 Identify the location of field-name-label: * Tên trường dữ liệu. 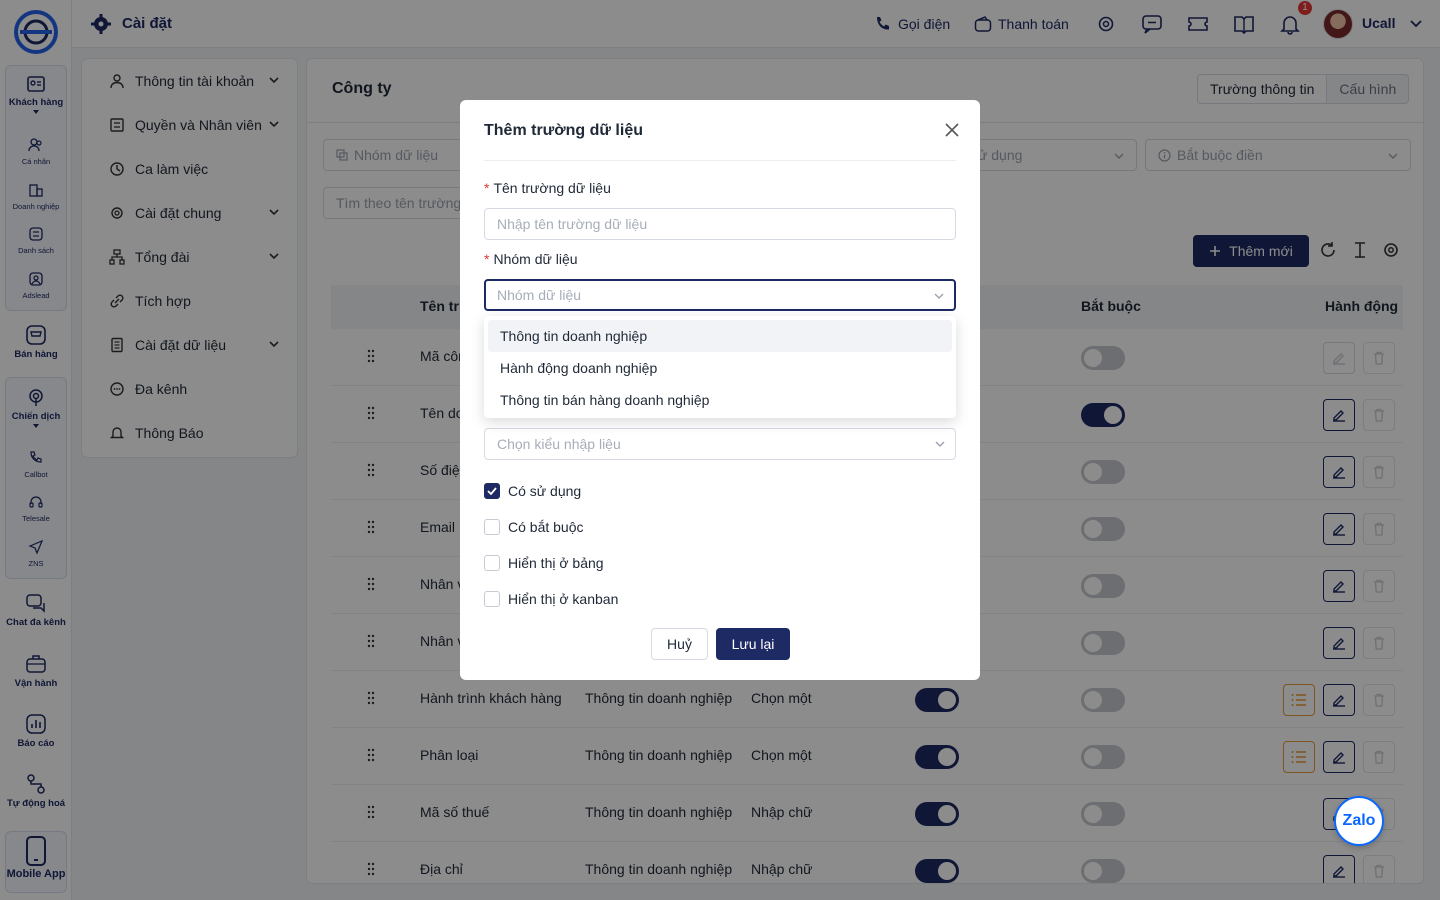
(547, 188).